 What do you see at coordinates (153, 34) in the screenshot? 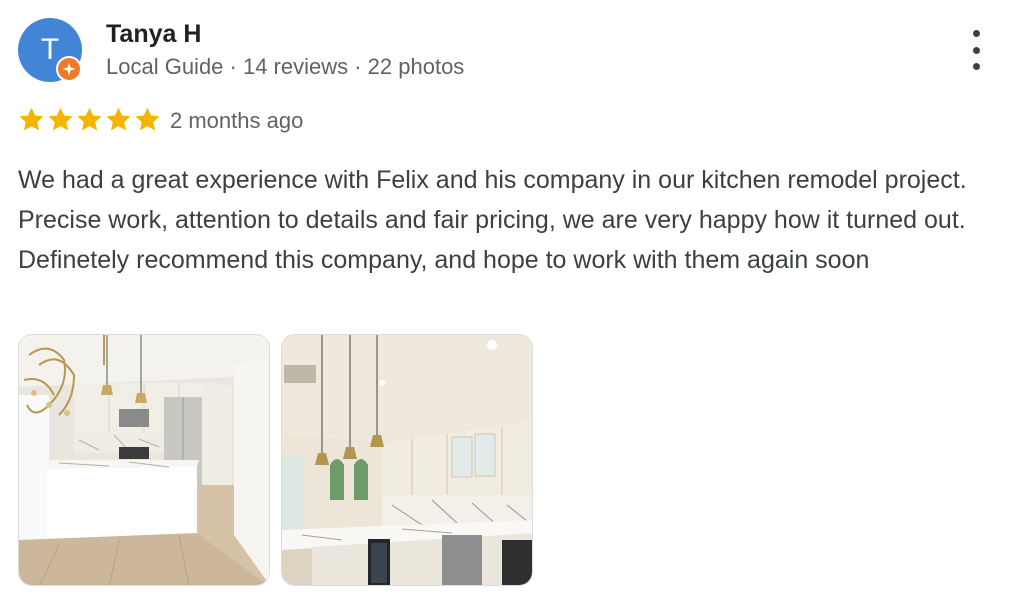
I see `reviewer-name: Tanya H` at bounding box center [153, 34].